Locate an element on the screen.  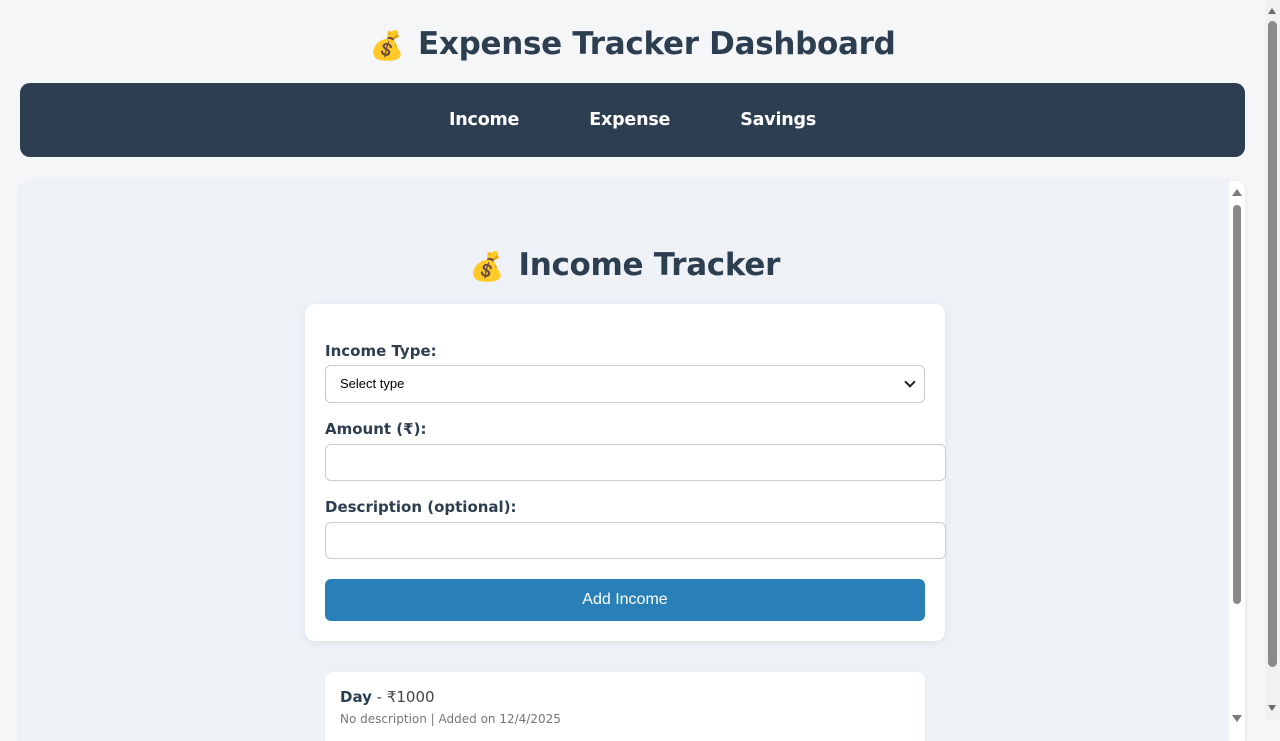
amount-label: Amount (₹): is located at coordinates (376, 429).